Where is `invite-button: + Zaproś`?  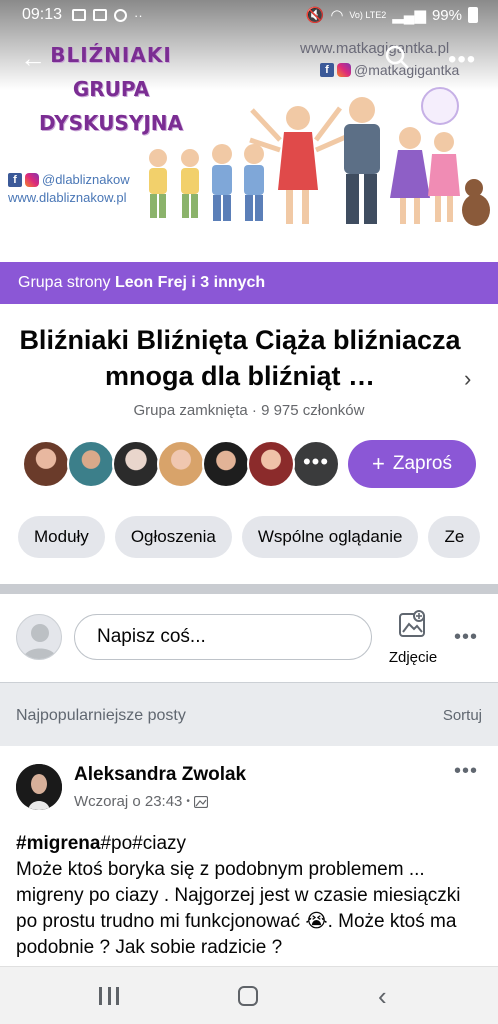 invite-button: + Zaproś is located at coordinates (412, 464).